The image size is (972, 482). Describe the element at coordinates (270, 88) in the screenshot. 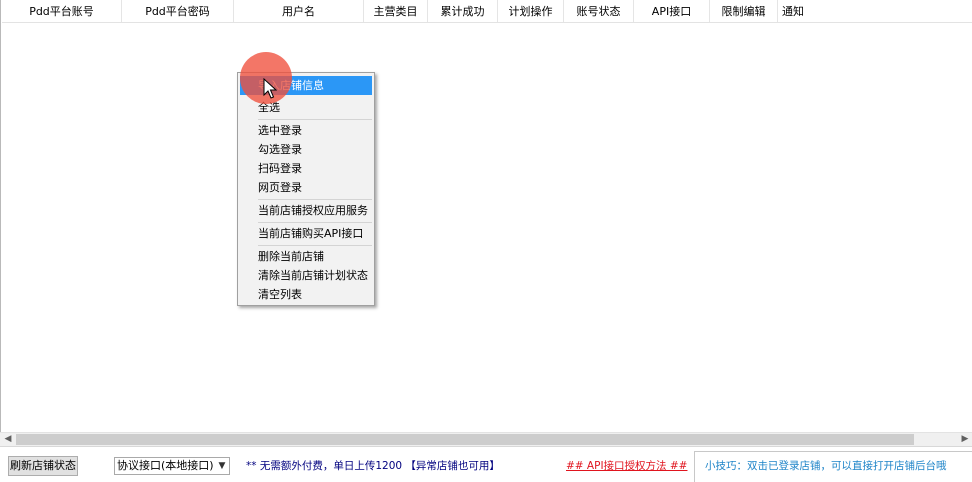

I see `mouse-pointer-icon` at that location.